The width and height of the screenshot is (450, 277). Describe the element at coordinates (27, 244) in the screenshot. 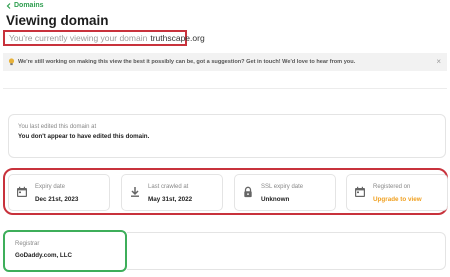

I see `registrar-label: Registrar` at that location.